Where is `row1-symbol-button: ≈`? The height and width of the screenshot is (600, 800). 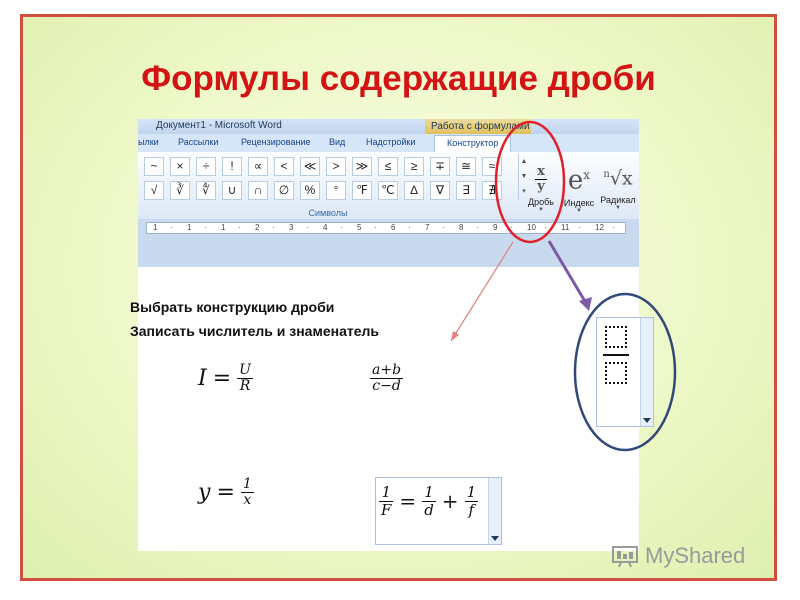
row1-symbol-button: ≈ is located at coordinates (492, 166).